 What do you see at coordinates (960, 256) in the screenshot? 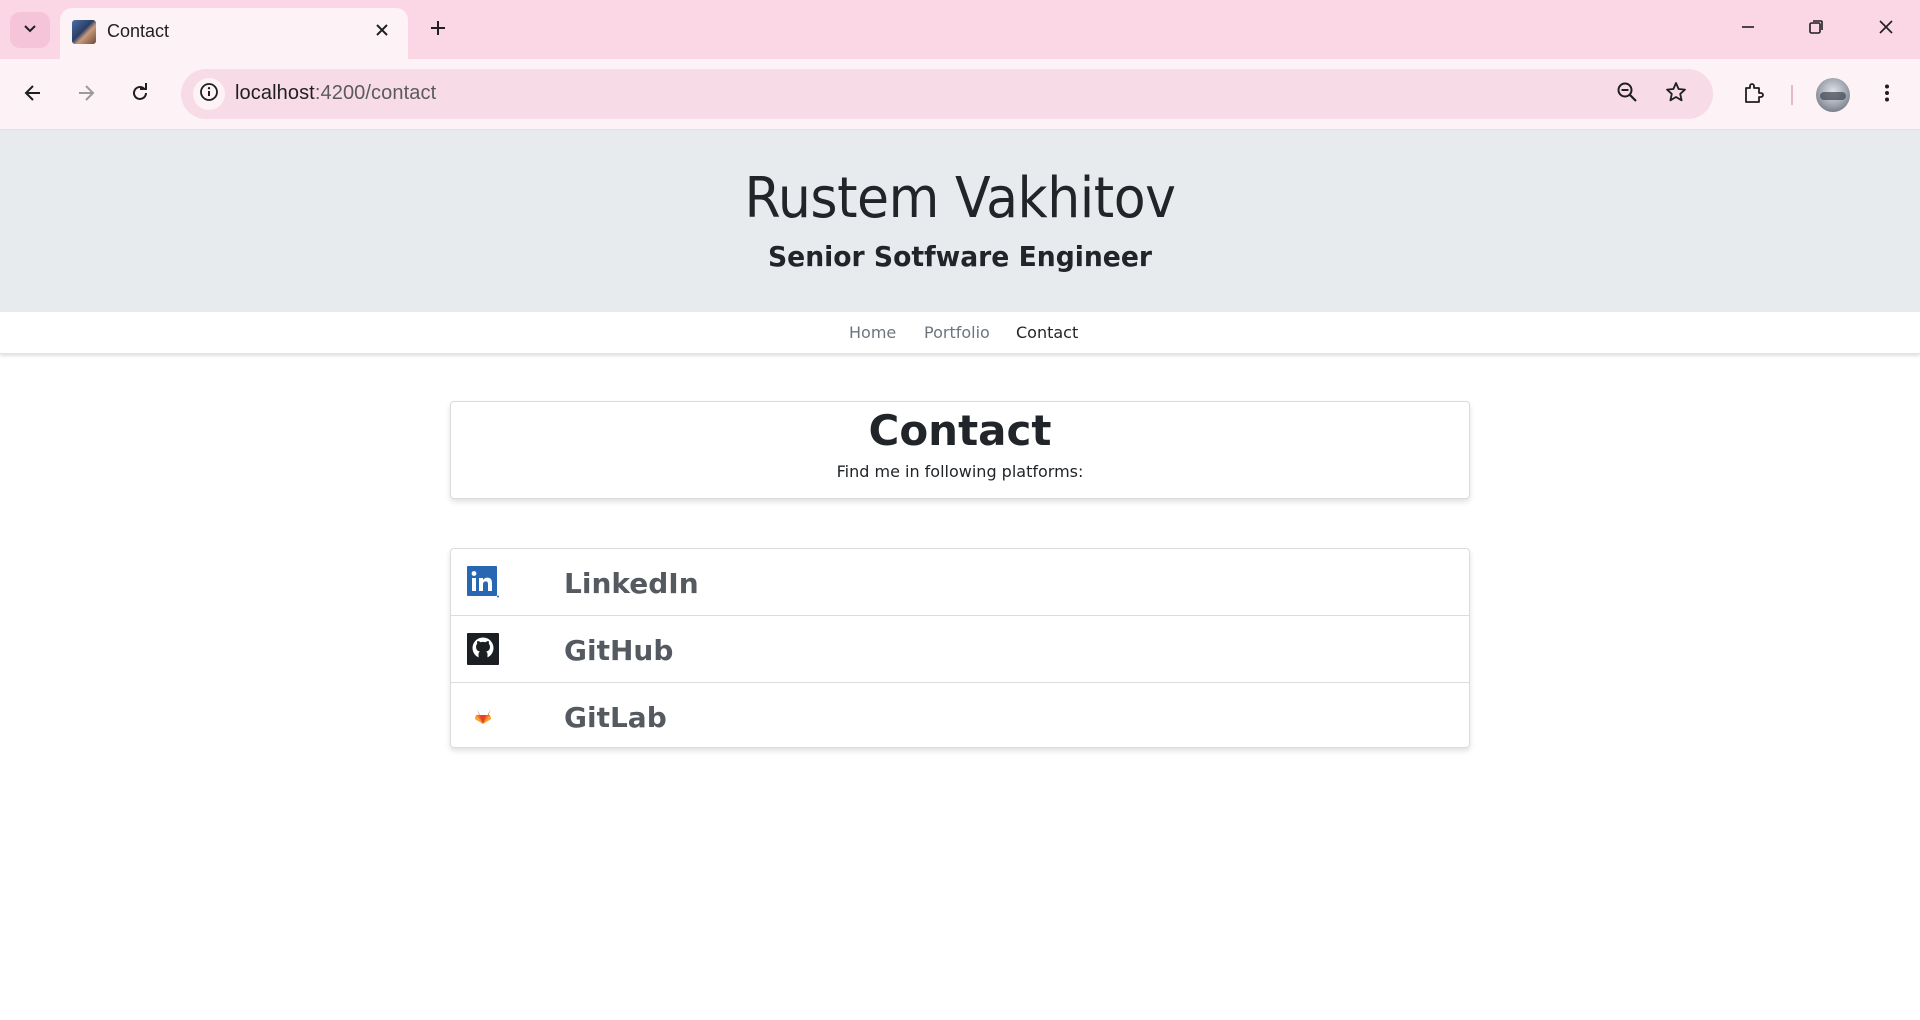
I see `page-subtitle: Senior Sotfware Engineer` at bounding box center [960, 256].